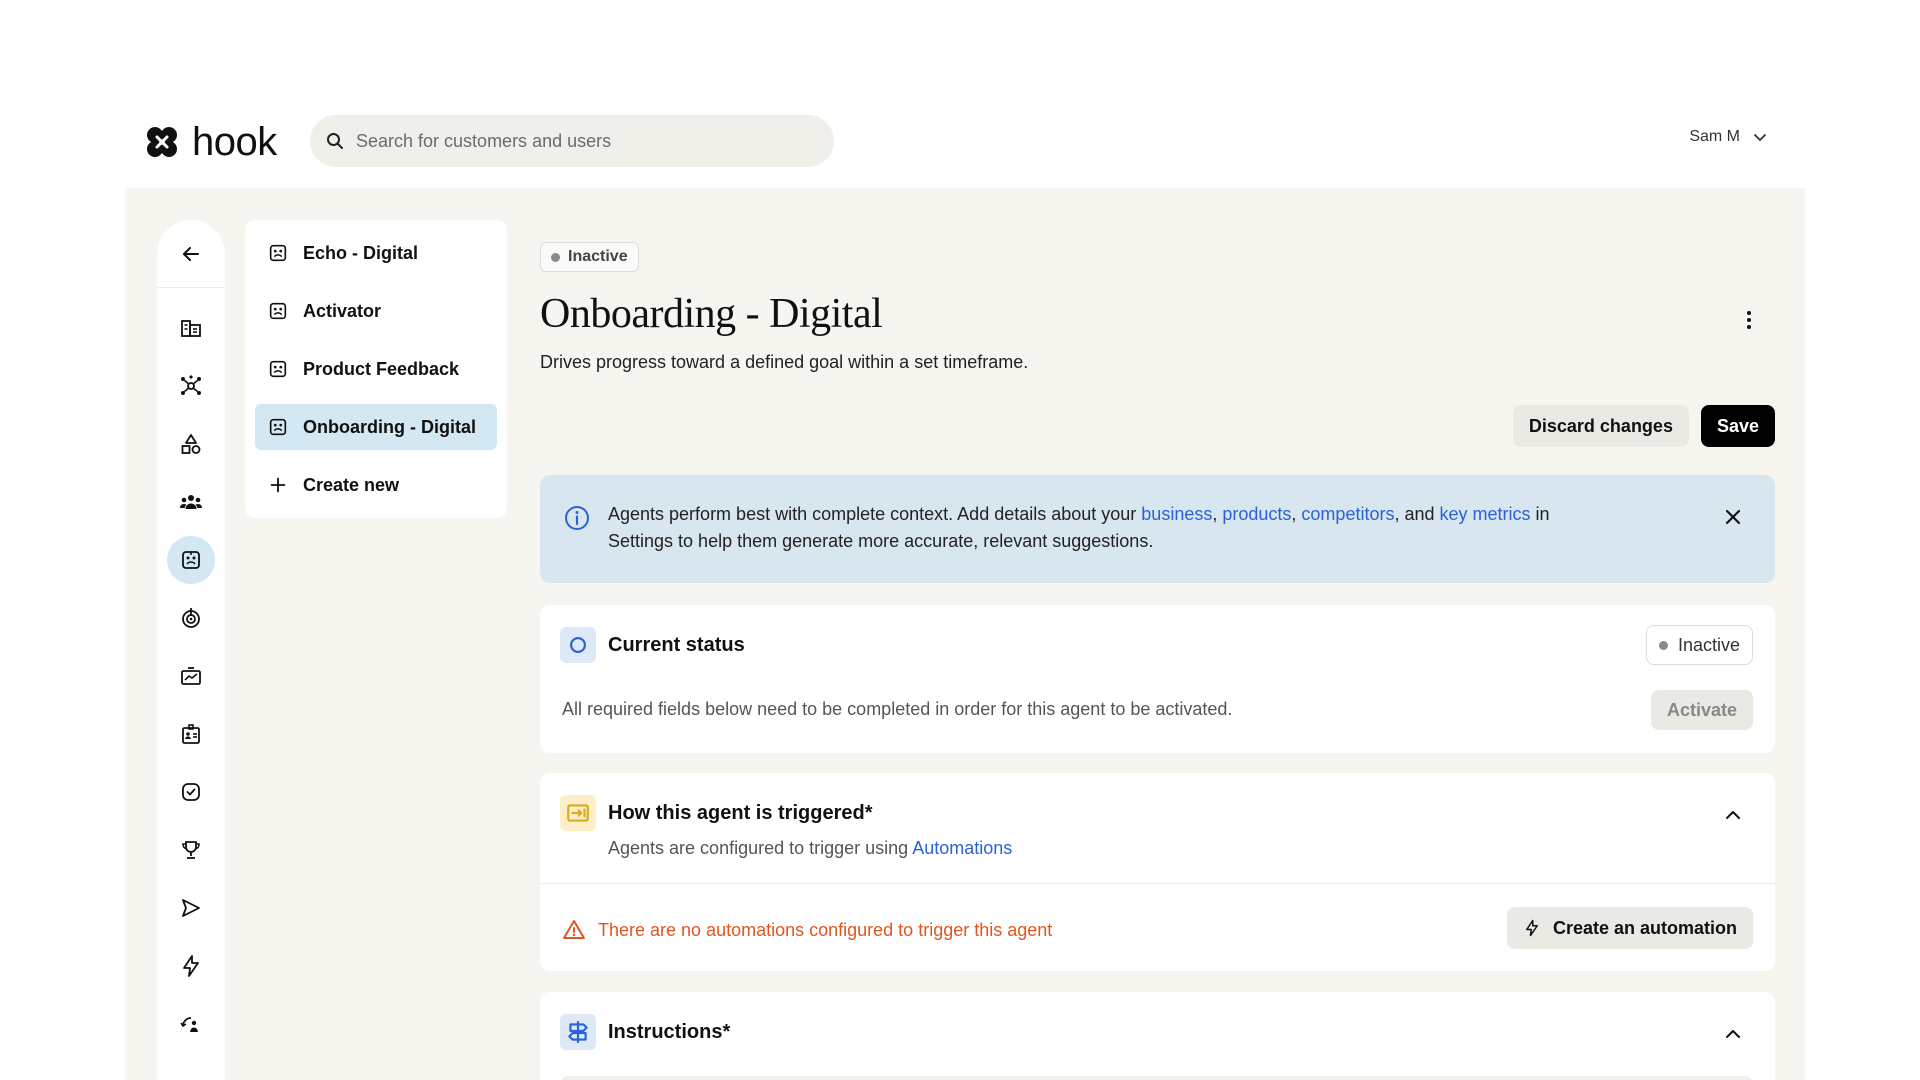 The width and height of the screenshot is (1920, 1080). What do you see at coordinates (191, 618) in the screenshot?
I see `nav-target` at bounding box center [191, 618].